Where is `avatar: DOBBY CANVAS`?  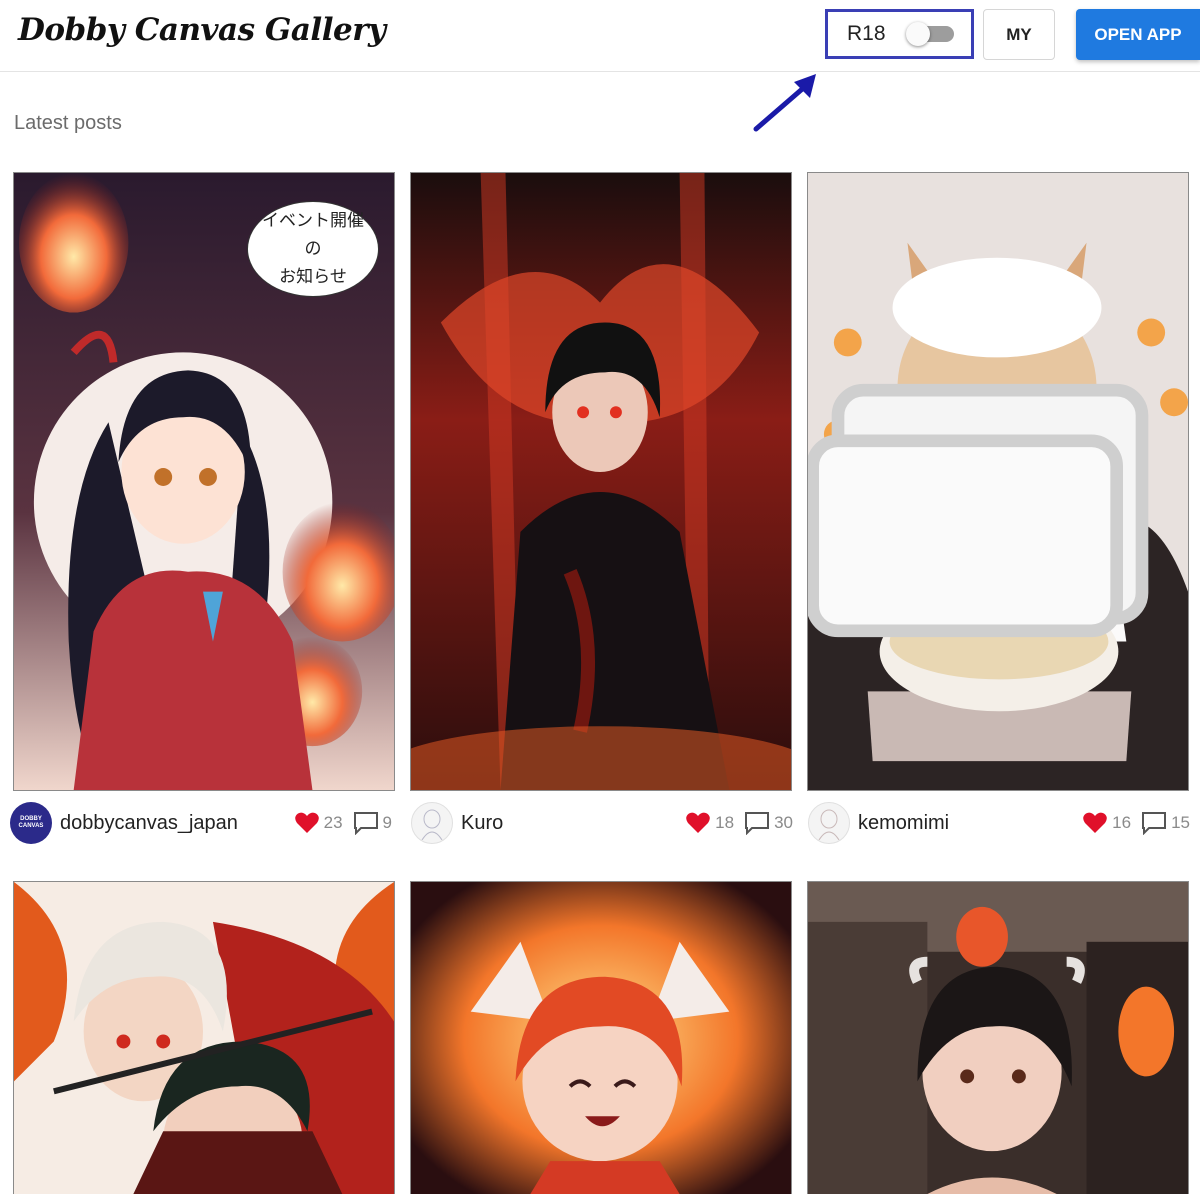 avatar: DOBBY CANVAS is located at coordinates (31, 823).